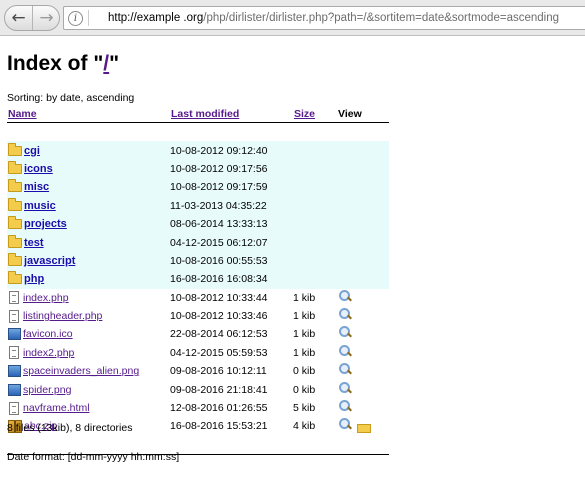  What do you see at coordinates (156, 18) in the screenshot?
I see `url-host: http://example .org` at bounding box center [156, 18].